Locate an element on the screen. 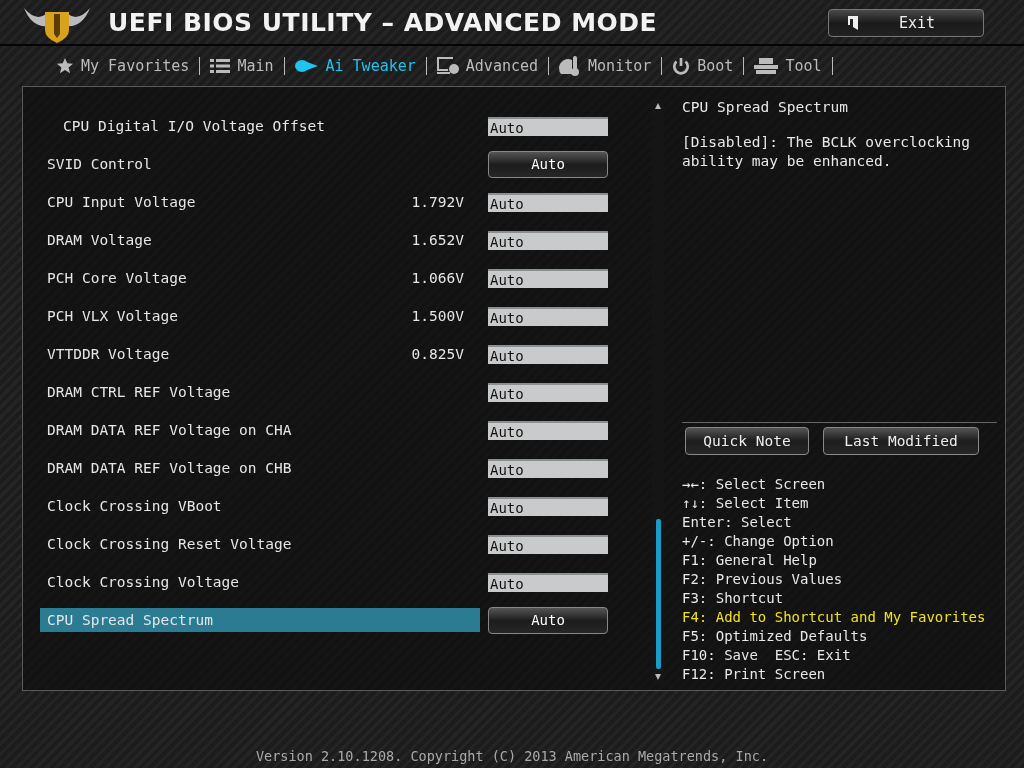  tab: My Favorites is located at coordinates (123, 66).